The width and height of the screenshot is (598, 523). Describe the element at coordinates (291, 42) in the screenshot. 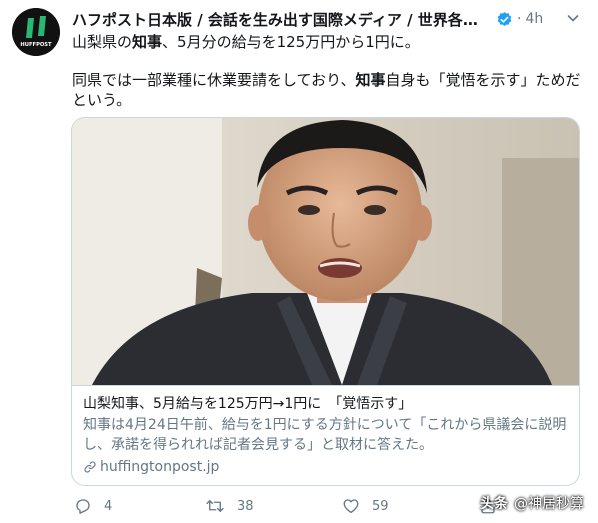

I see `text-segment: 、5月分の給与を125万円から1円に。` at that location.